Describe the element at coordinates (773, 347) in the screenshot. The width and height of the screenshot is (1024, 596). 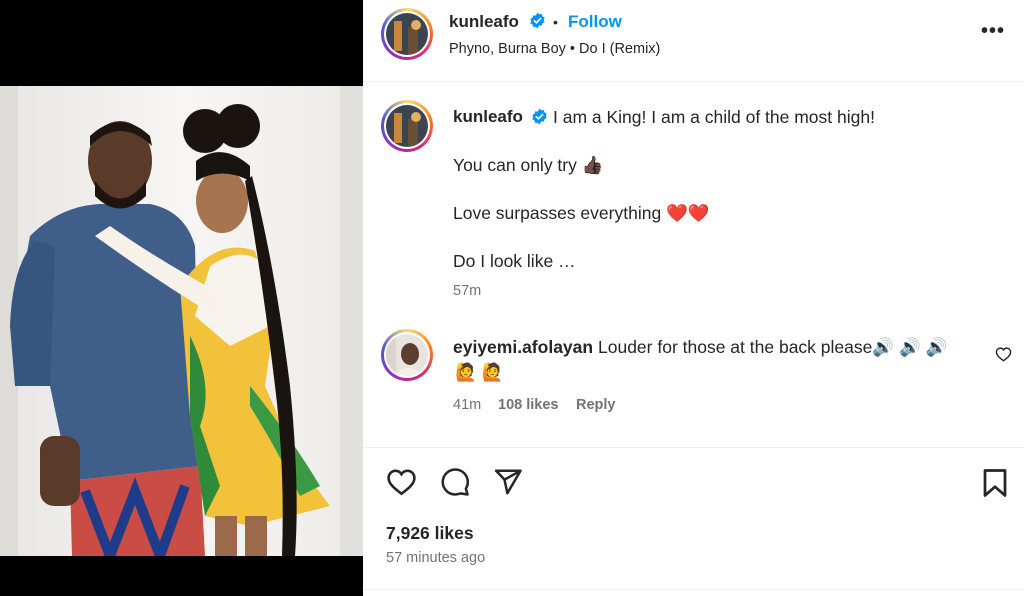
I see `comment-text: Louder for those at the back please🔊 🔊 🔊` at that location.